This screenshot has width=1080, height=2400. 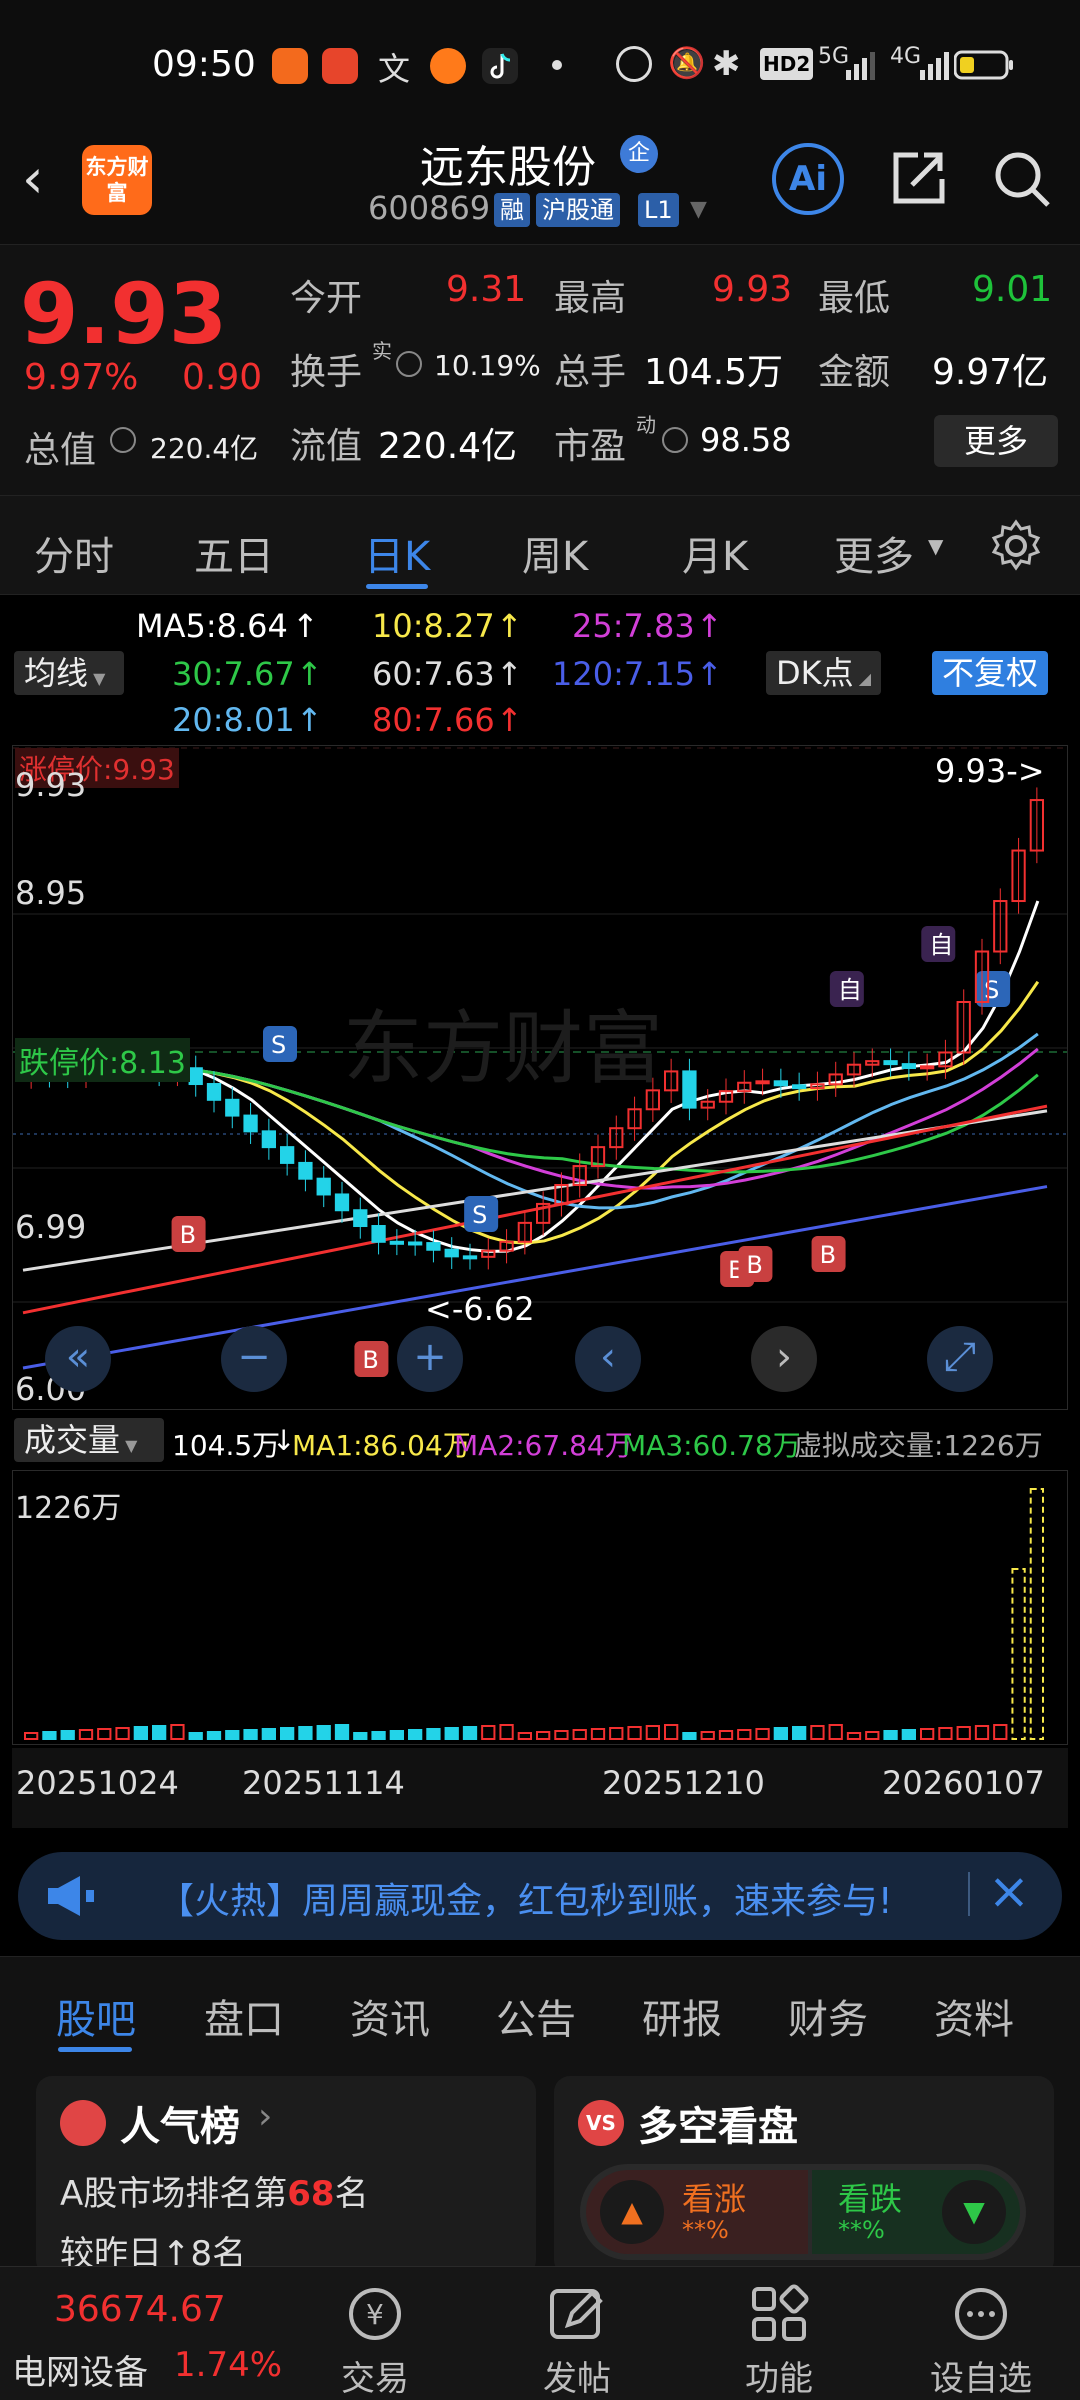 I want to click on scroll-left-icon: ‹, so click(x=608, y=1359).